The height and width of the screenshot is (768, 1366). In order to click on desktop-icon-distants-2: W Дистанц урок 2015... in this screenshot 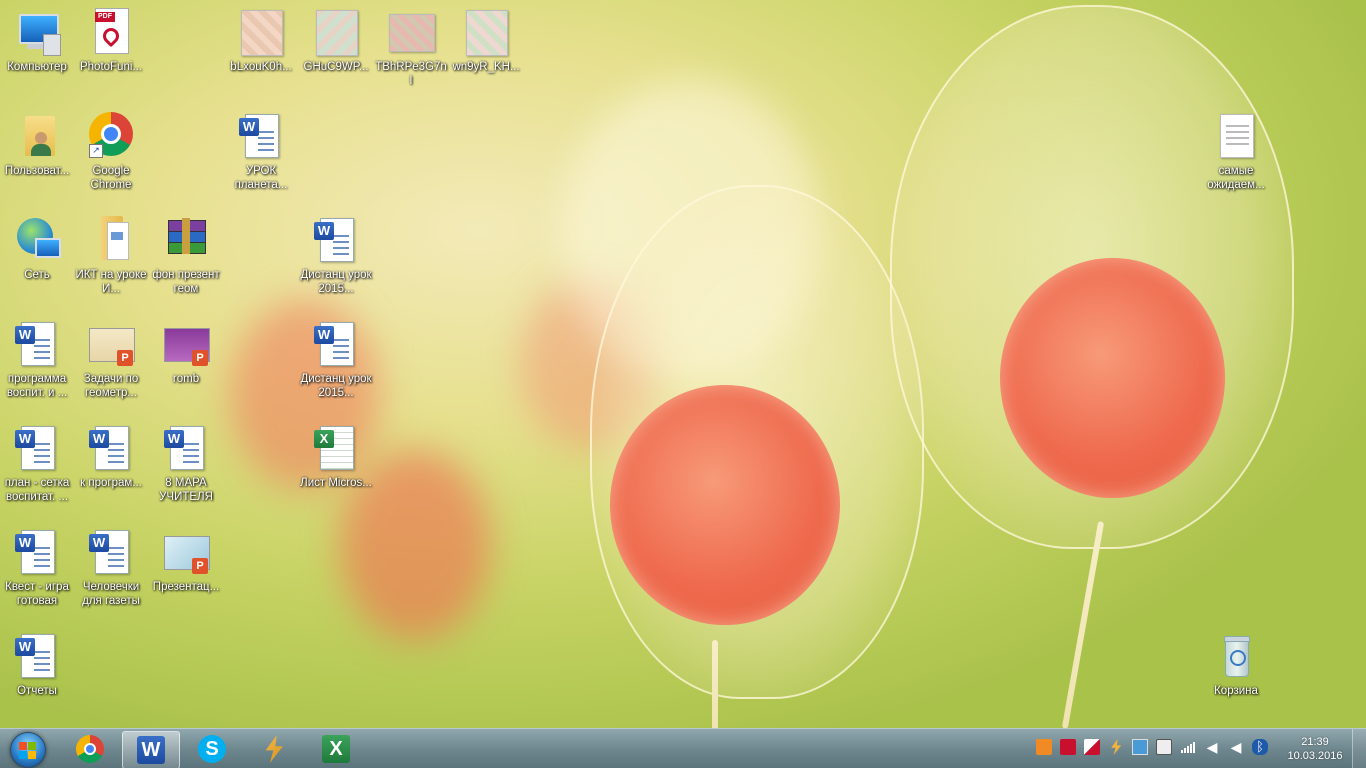, I will do `click(336, 360)`.